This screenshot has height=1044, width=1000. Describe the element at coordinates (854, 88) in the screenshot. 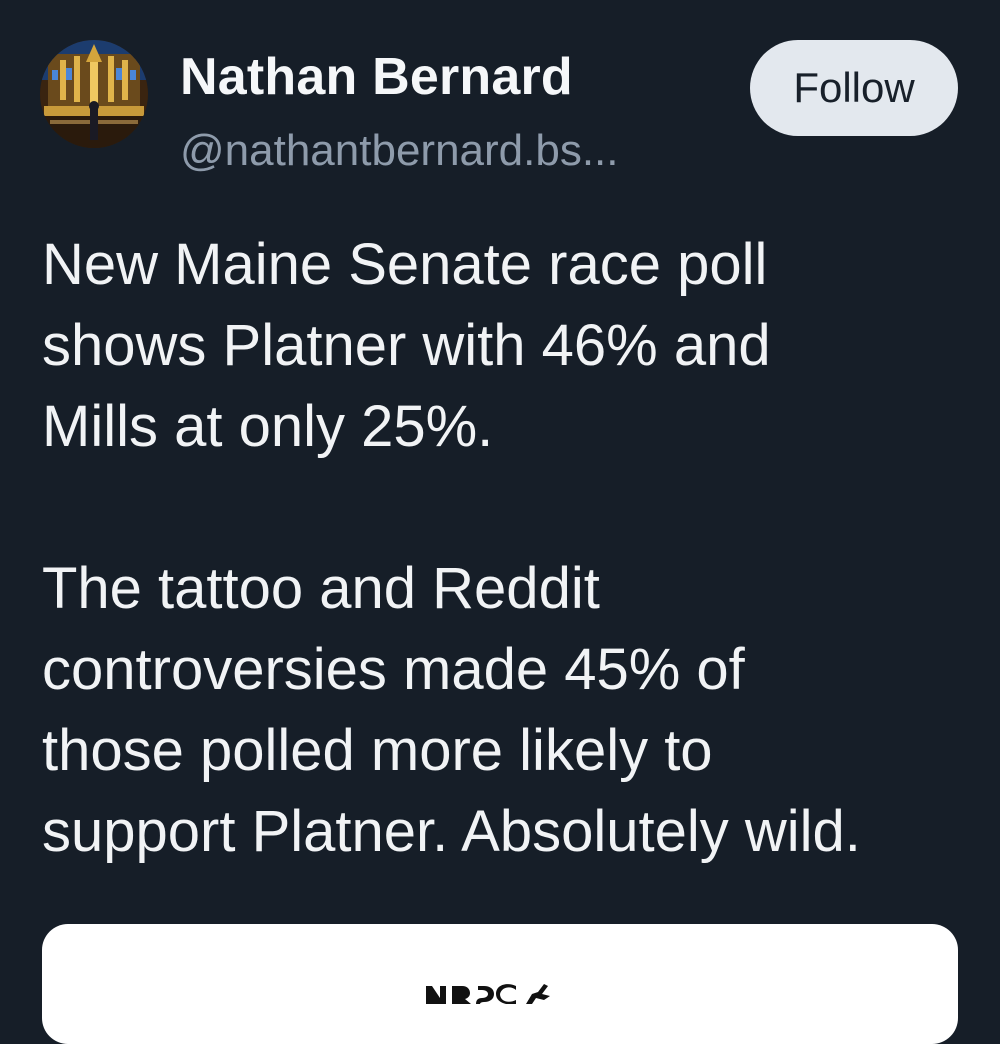

I see `follow-button: Follow` at that location.